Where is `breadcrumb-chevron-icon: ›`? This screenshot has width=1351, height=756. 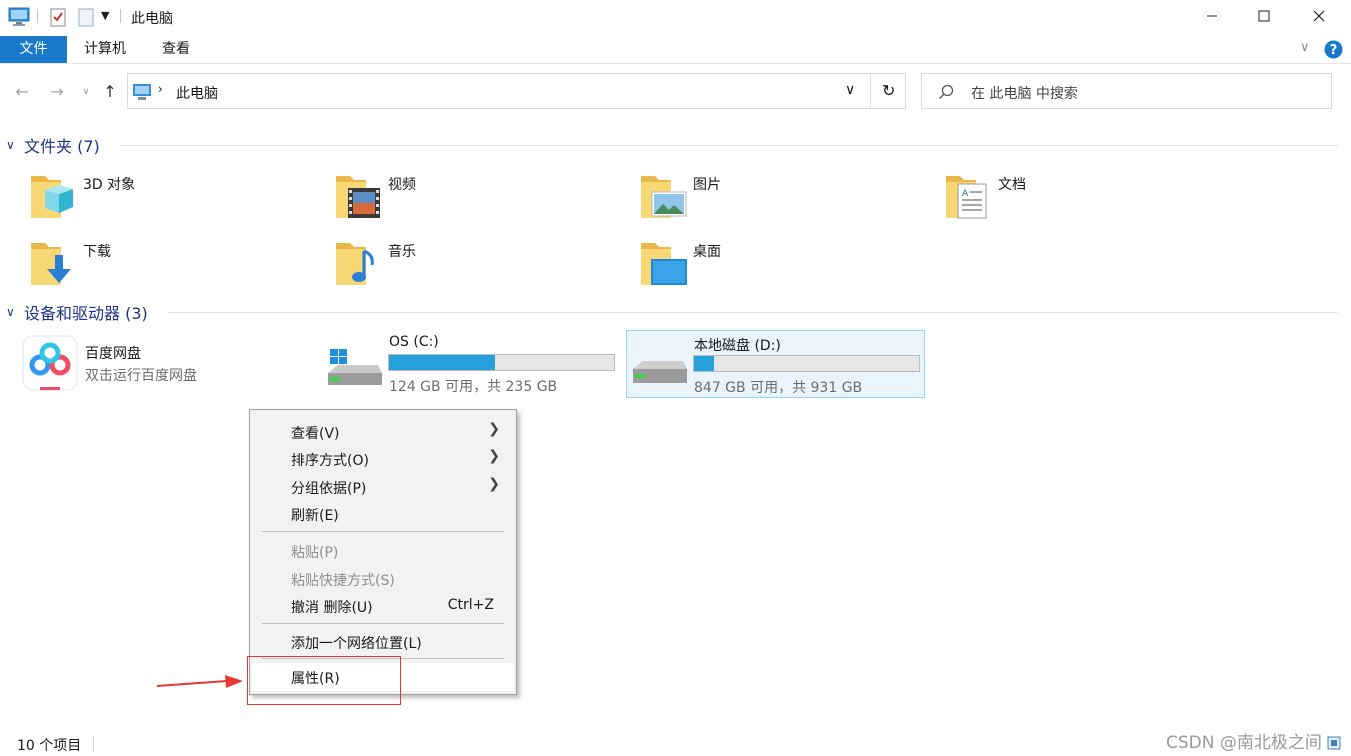
breadcrumb-chevron-icon: › is located at coordinates (160, 89).